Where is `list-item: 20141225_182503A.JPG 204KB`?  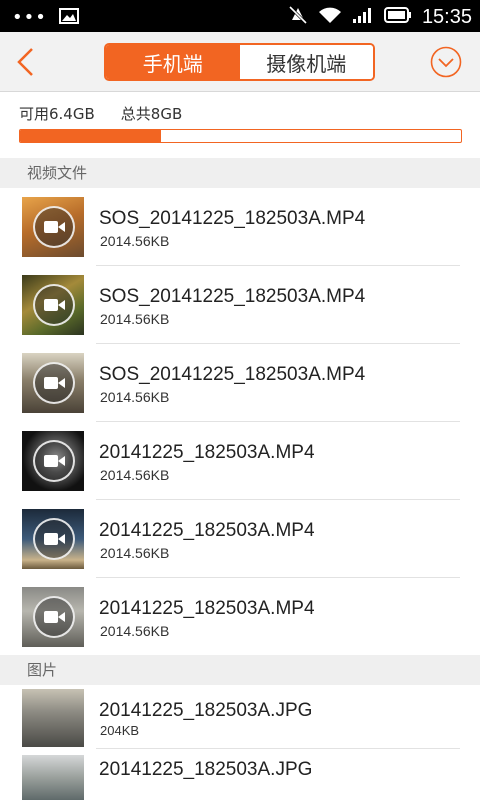 list-item: 20141225_182503A.JPG 204KB is located at coordinates (240, 717).